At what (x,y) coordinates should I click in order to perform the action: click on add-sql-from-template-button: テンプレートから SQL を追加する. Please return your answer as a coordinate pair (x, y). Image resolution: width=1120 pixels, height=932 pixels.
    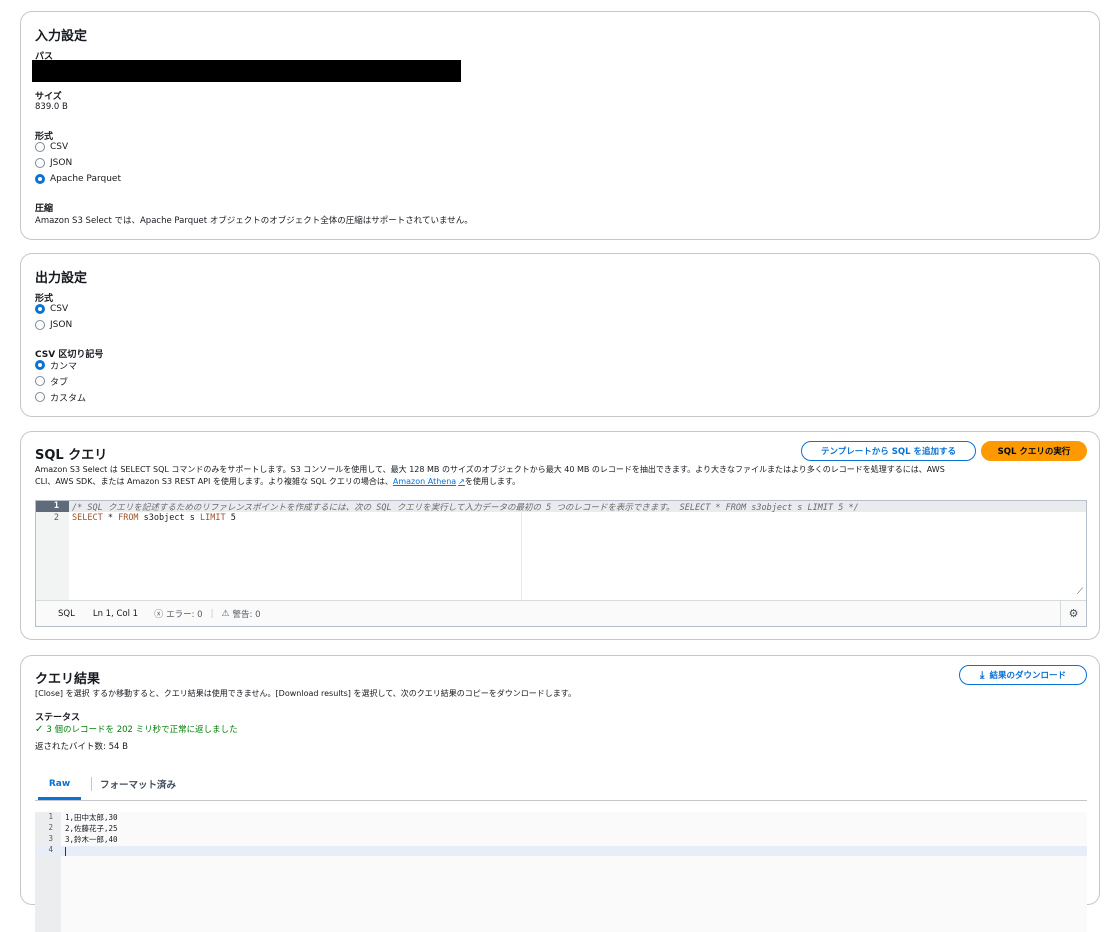
    Looking at the image, I should click on (888, 451).